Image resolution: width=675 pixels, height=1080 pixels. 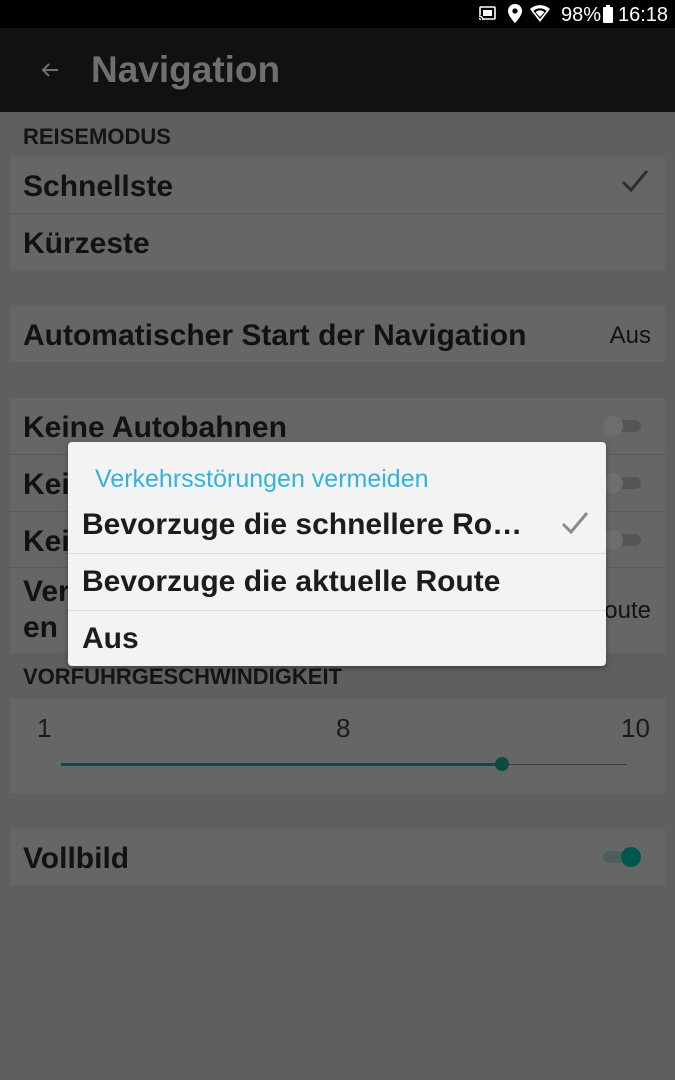 What do you see at coordinates (502, 764) in the screenshot?
I see `slider-thumb` at bounding box center [502, 764].